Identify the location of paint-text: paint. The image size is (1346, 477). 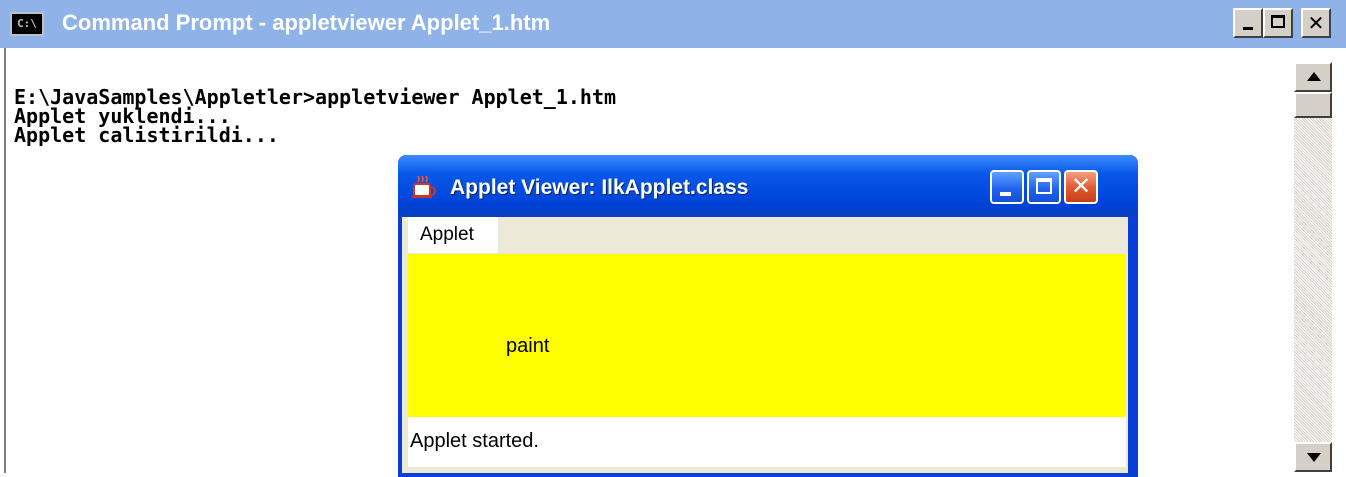
(528, 346).